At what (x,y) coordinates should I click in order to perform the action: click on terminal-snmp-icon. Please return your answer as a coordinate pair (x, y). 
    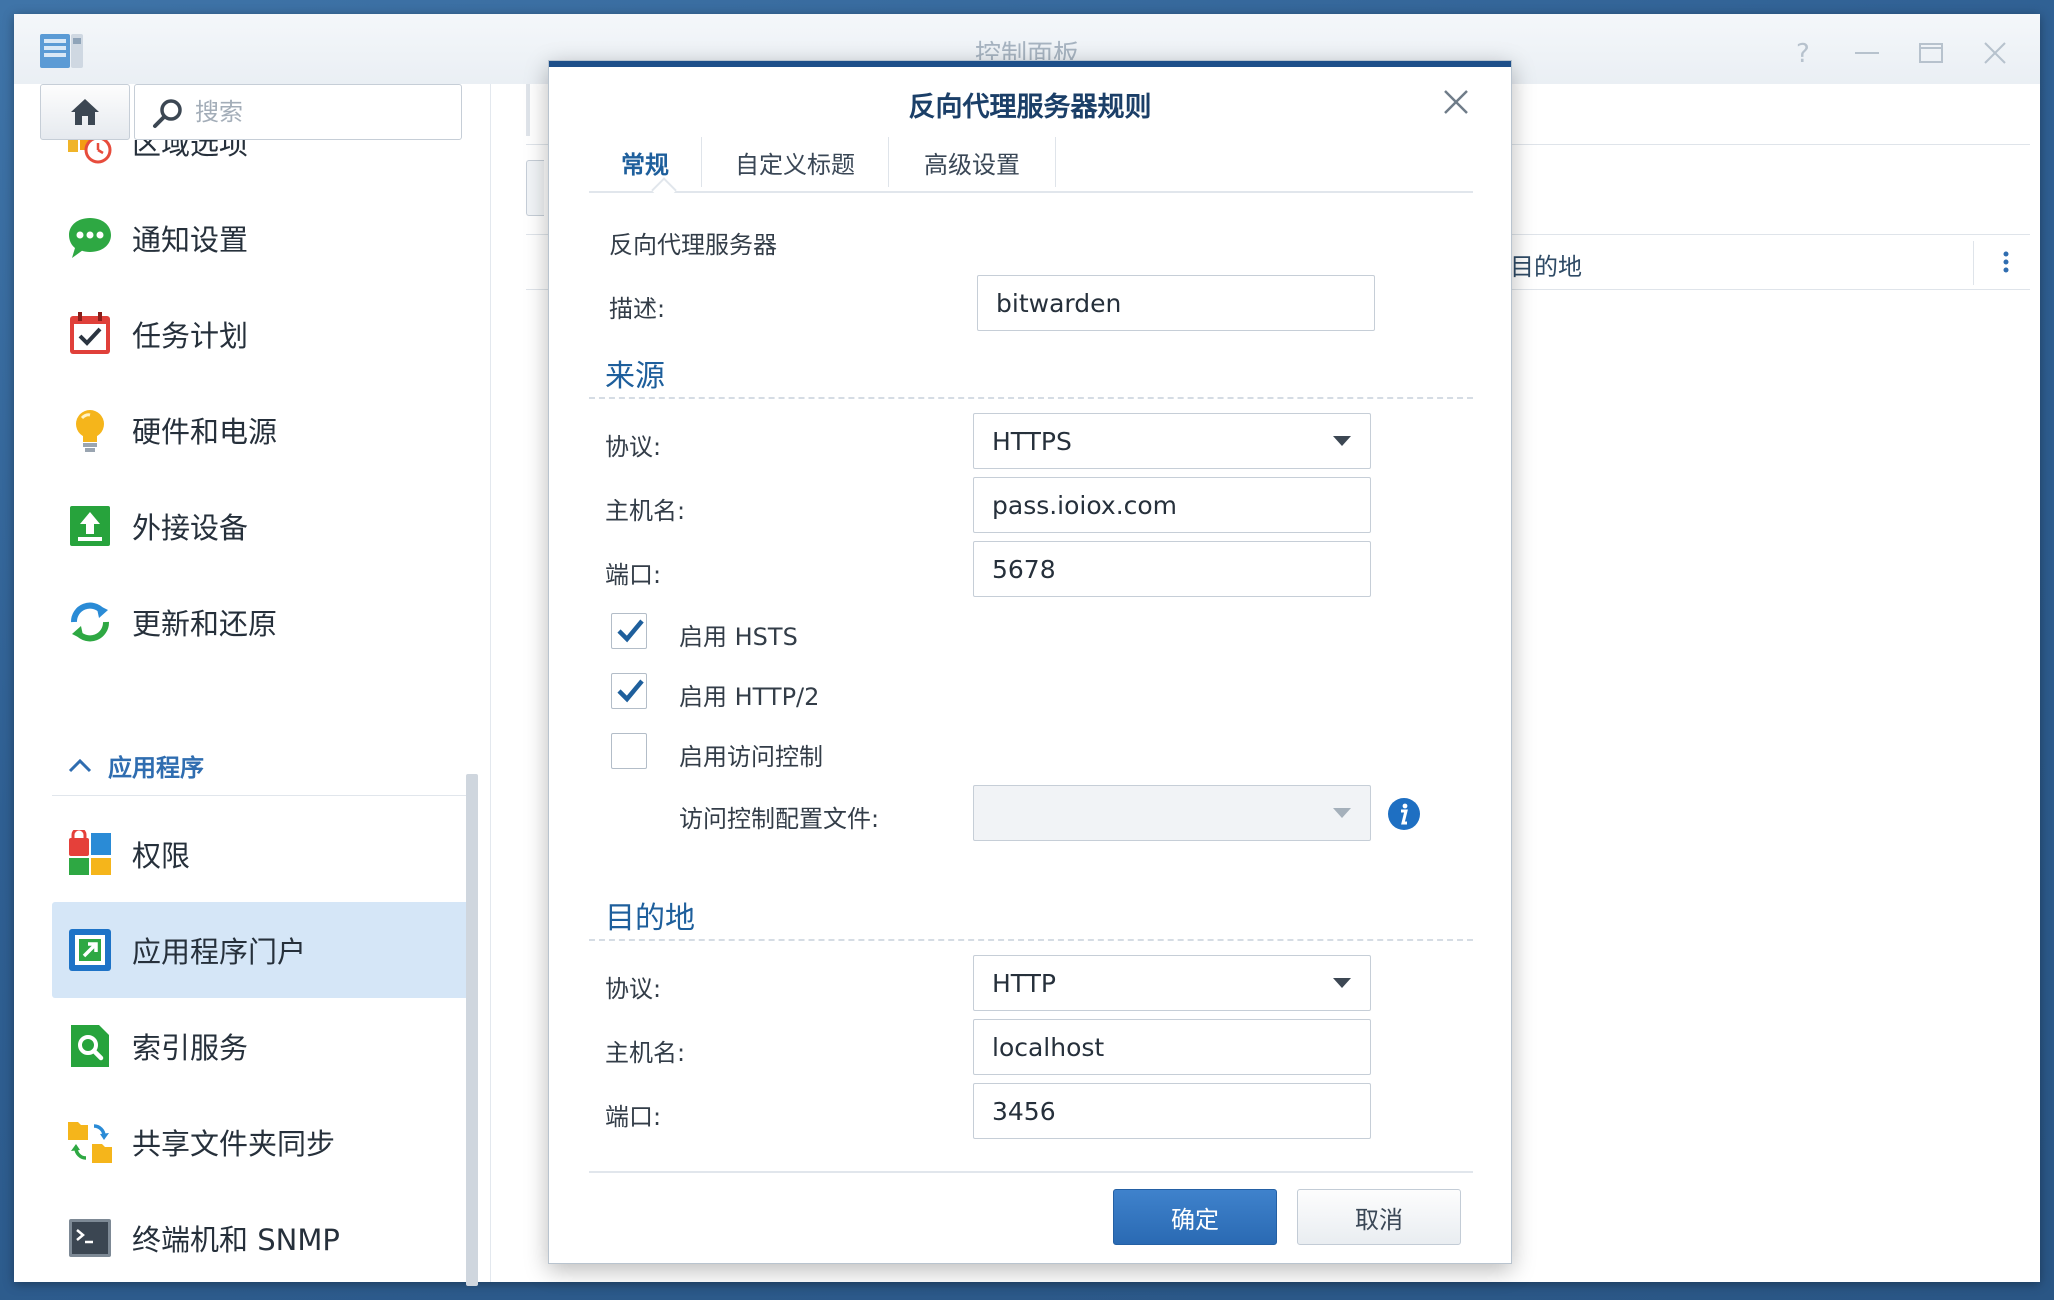
    Looking at the image, I should click on (90, 1238).